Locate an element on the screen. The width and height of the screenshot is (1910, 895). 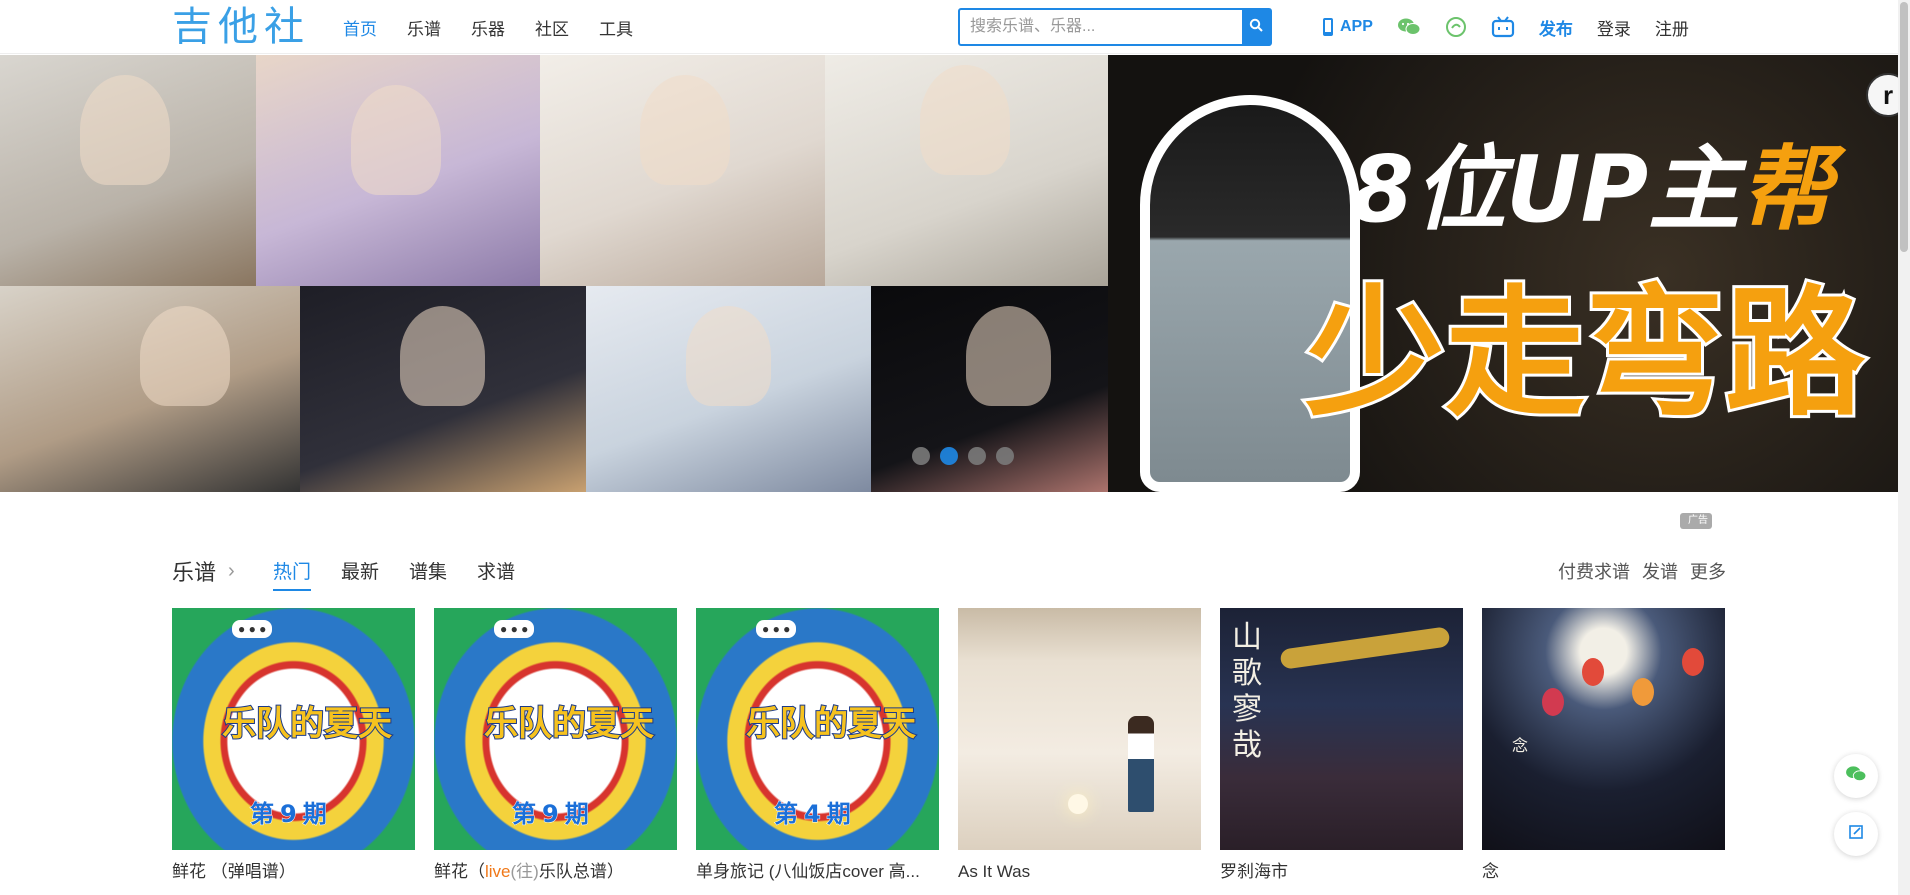
nav-tools: 工具 is located at coordinates (616, 27).